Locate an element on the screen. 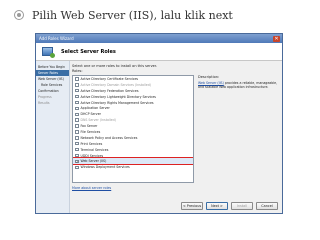 The image size is (320, 240). role-label: Active Directory Federation Services is located at coordinates (109, 90).